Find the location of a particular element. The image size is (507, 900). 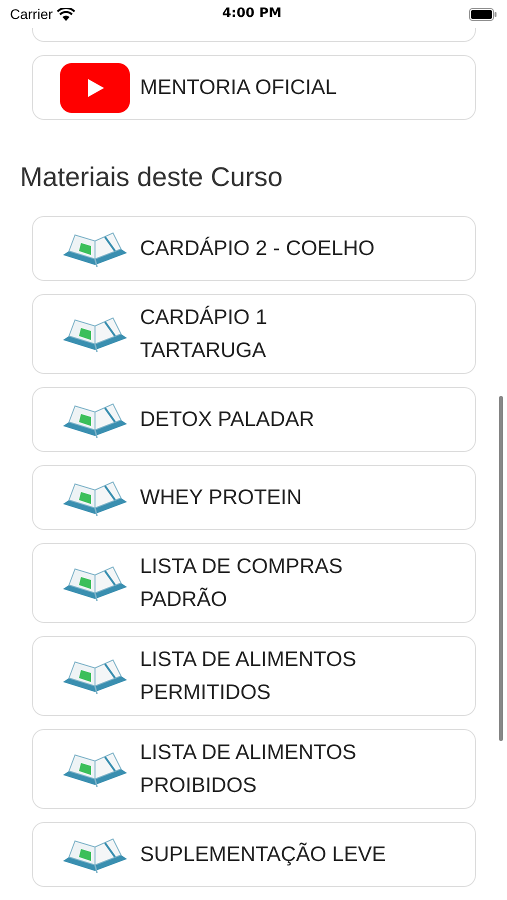

status-time: 4:00 PM is located at coordinates (252, 14).